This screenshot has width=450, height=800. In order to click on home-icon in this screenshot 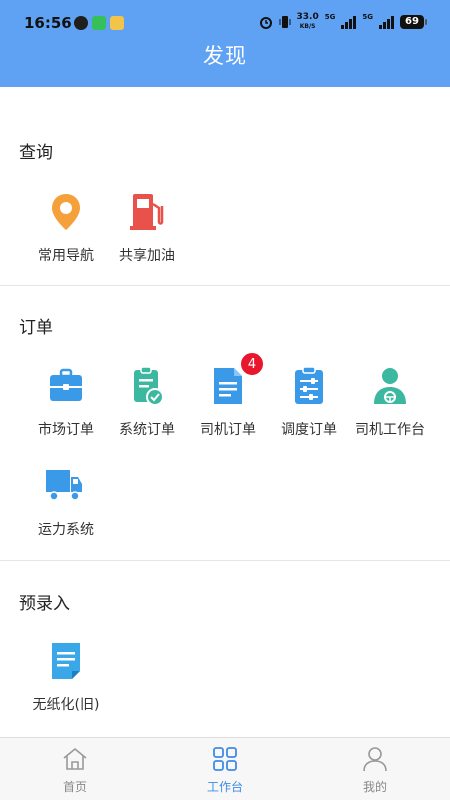, I will do `click(75, 758)`.